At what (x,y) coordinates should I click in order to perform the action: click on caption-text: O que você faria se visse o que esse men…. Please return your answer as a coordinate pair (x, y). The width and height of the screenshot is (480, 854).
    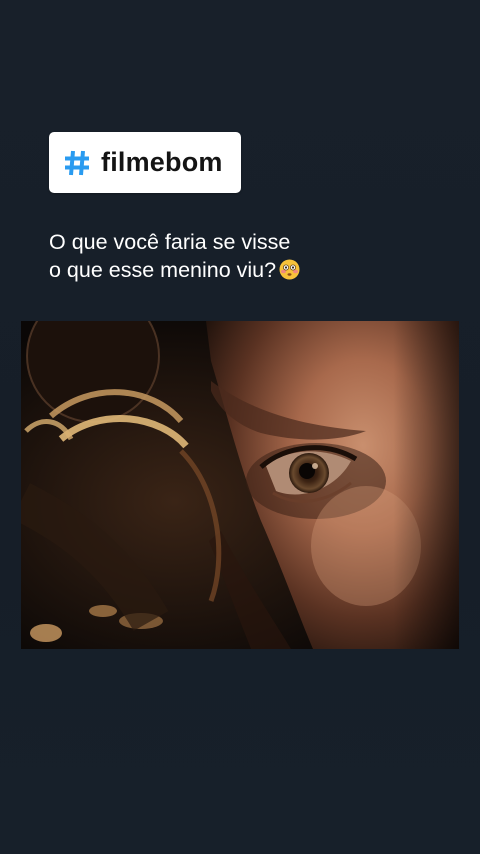
    Looking at the image, I should click on (249, 256).